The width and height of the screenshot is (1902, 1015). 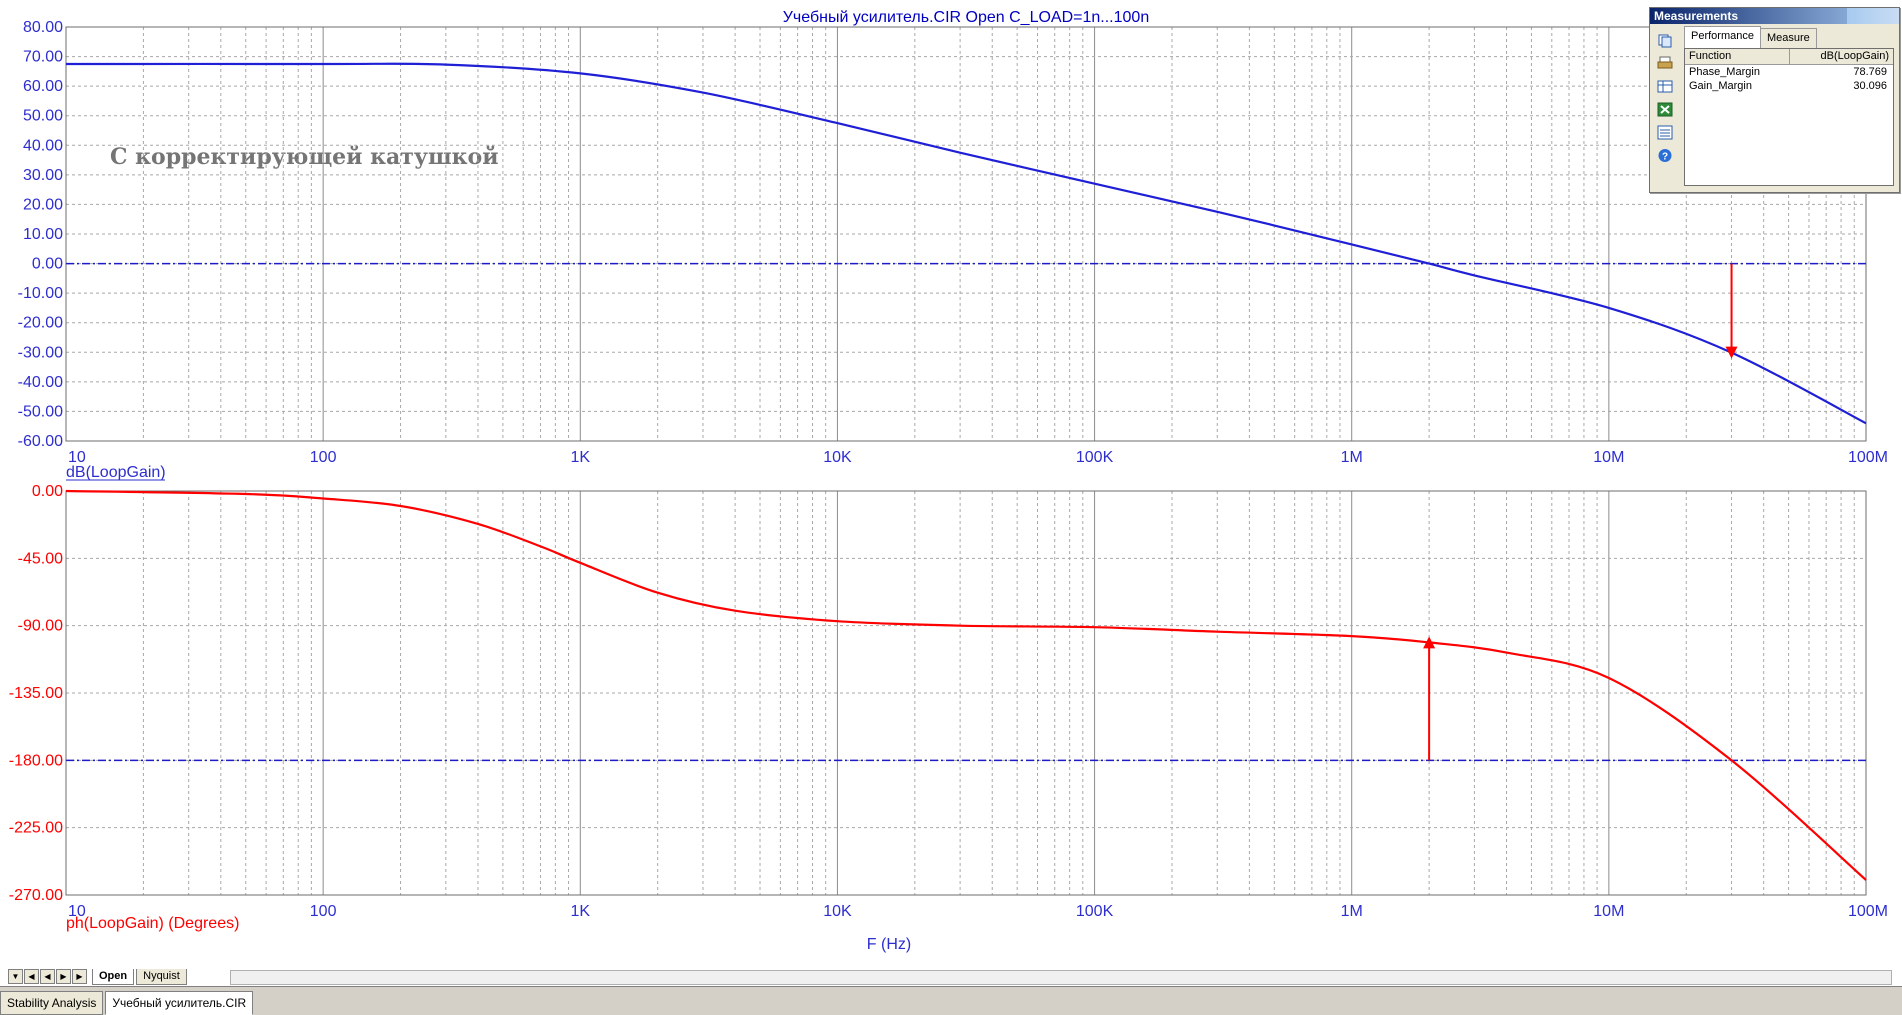 I want to click on row-function: Phase_Margin, so click(x=1724, y=72).